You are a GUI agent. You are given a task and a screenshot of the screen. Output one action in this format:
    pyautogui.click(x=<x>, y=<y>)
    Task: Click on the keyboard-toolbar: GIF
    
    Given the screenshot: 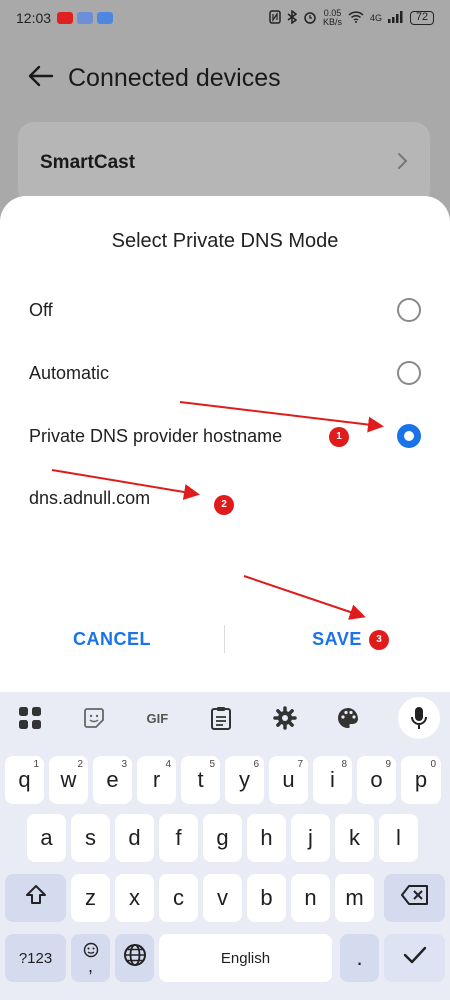 What is the action you would take?
    pyautogui.click(x=225, y=718)
    